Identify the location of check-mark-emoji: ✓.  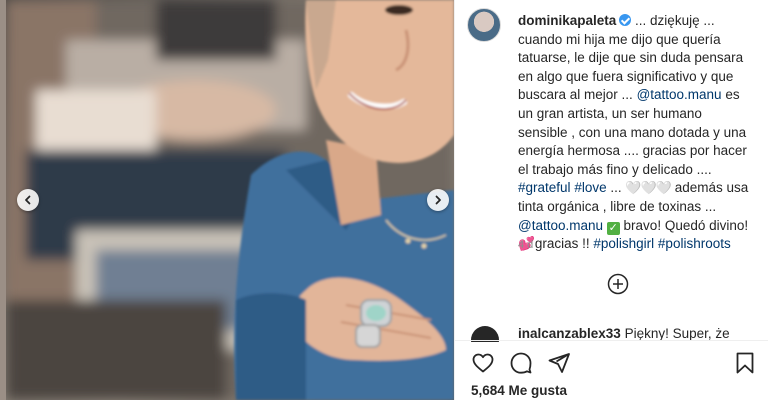
(613, 228).